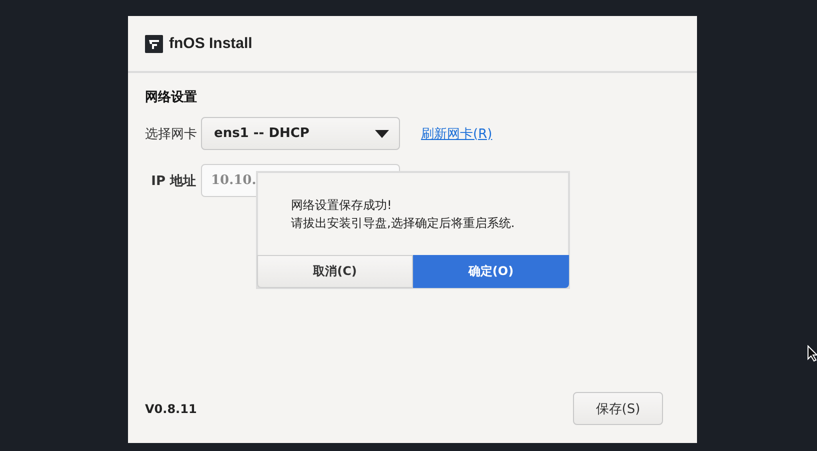 Image resolution: width=817 pixels, height=451 pixels. I want to click on mouse-cursor-icon, so click(812, 353).